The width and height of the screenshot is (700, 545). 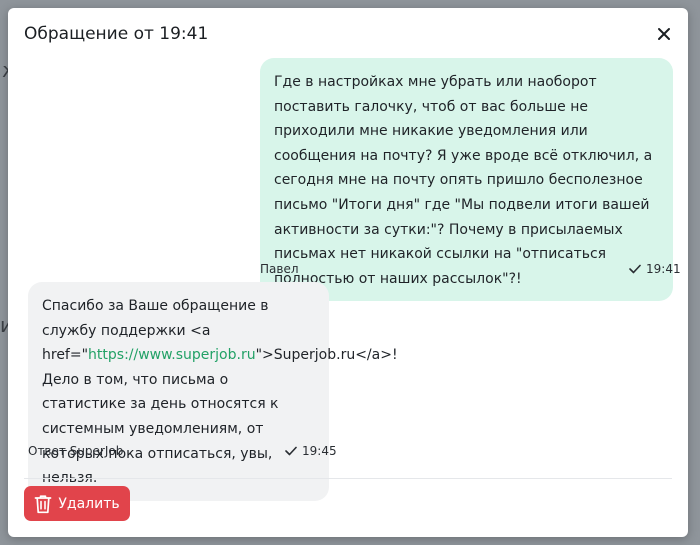 I want to click on delete-button: Удалить, so click(x=77, y=503).